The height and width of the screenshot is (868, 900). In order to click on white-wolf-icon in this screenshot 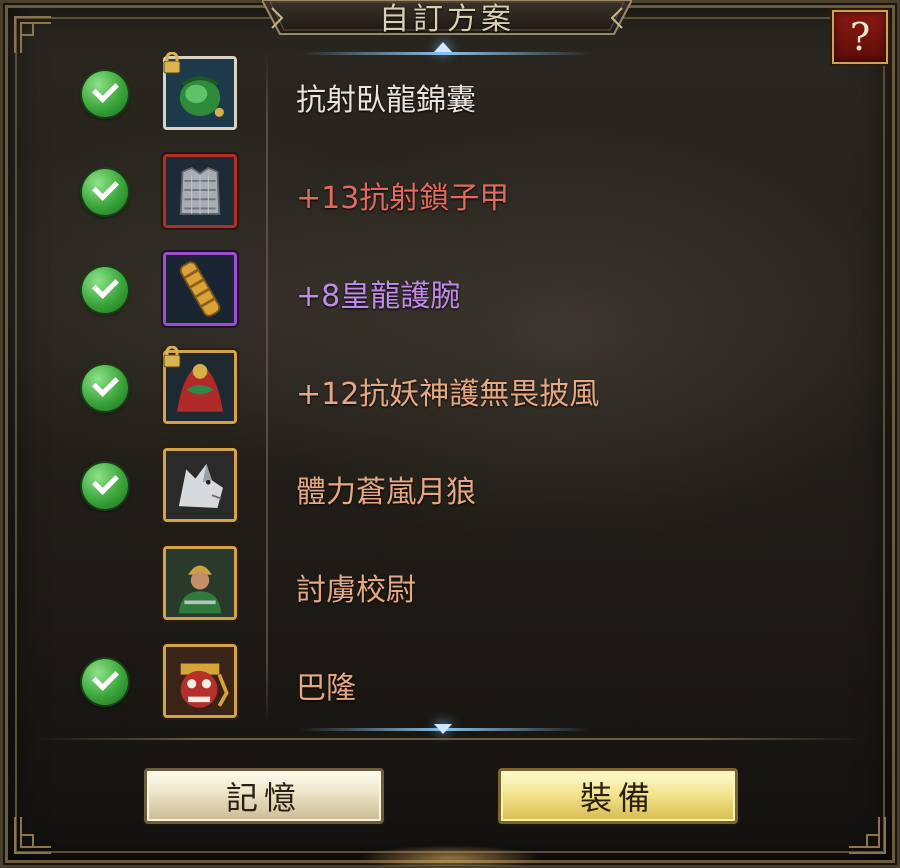, I will do `click(200, 485)`.